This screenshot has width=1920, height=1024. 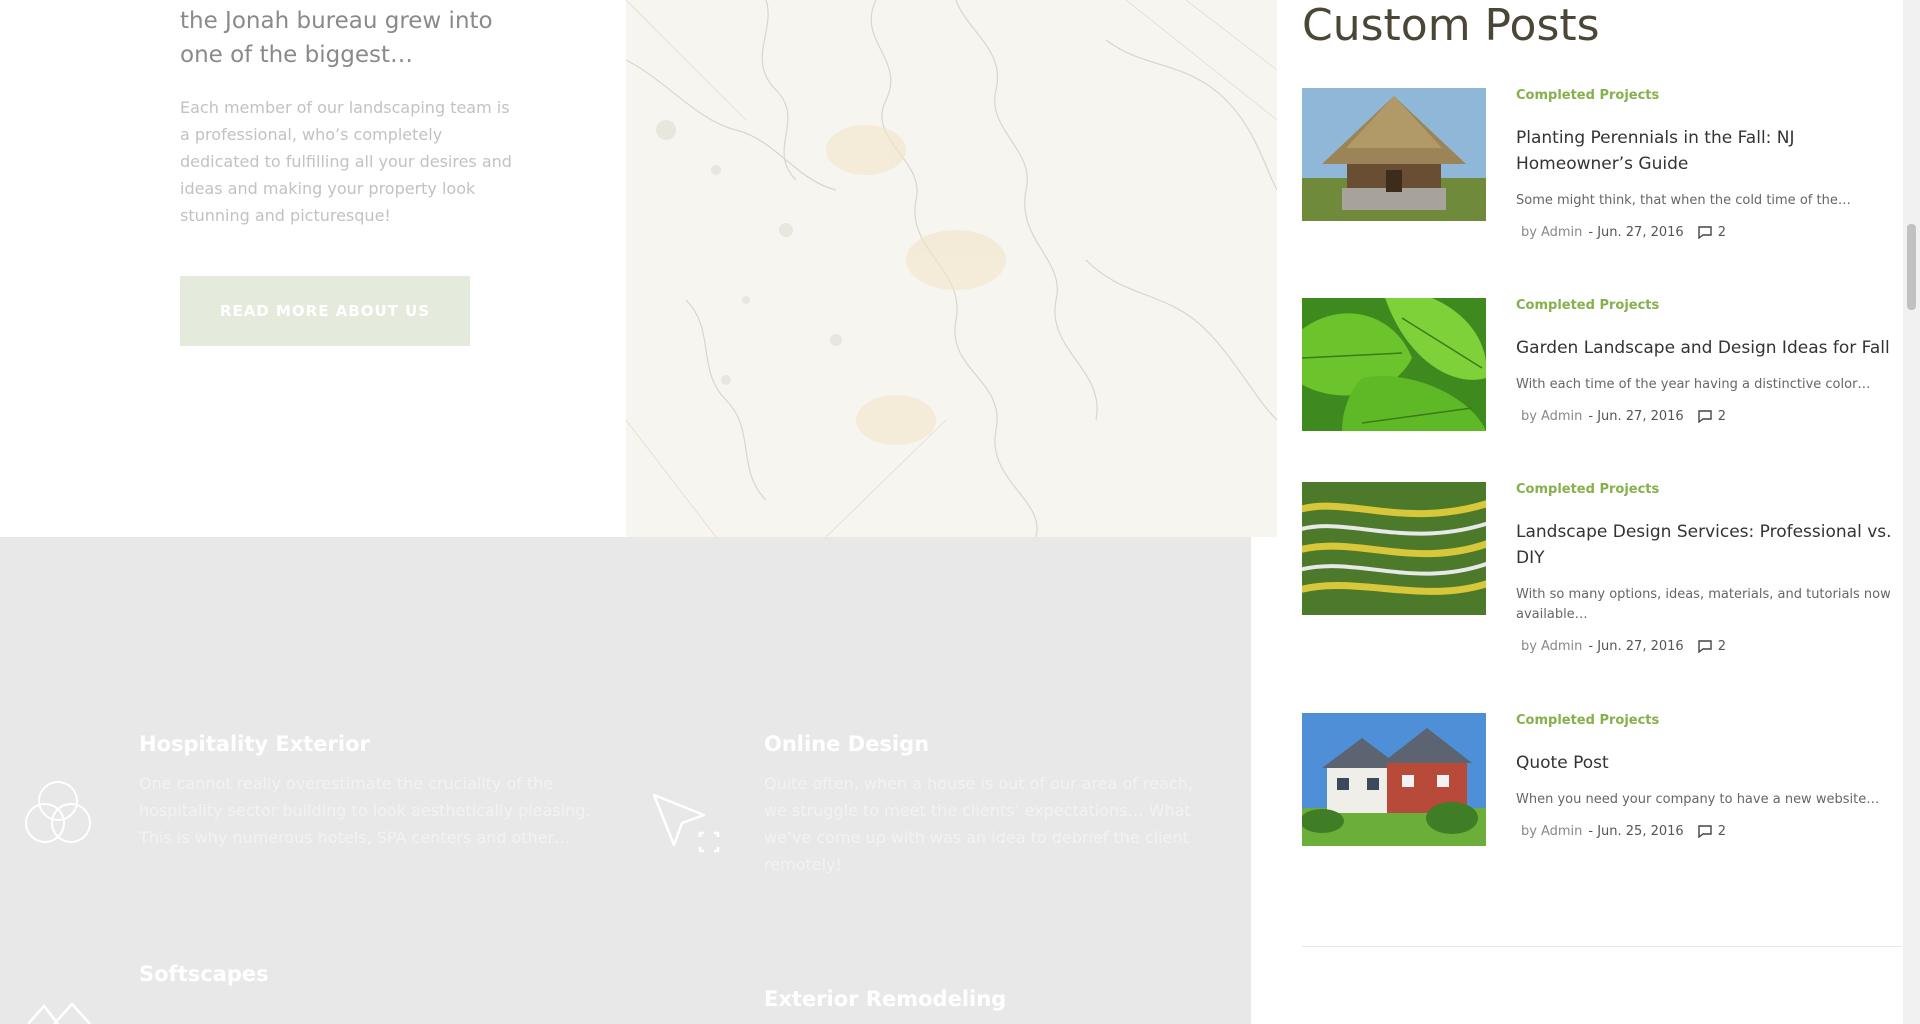 I want to click on mountains-icon, so click(x=60, y=1013).